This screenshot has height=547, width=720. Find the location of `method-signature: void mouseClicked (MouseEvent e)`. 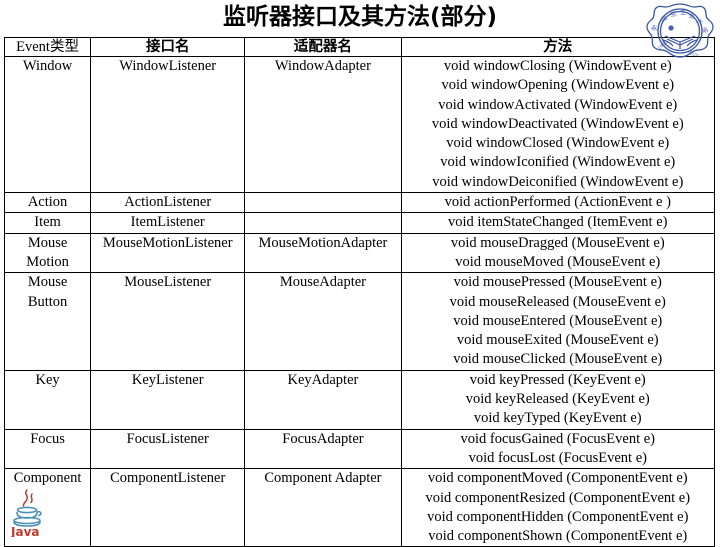

method-signature: void mouseClicked (MouseEvent e) is located at coordinates (558, 359).